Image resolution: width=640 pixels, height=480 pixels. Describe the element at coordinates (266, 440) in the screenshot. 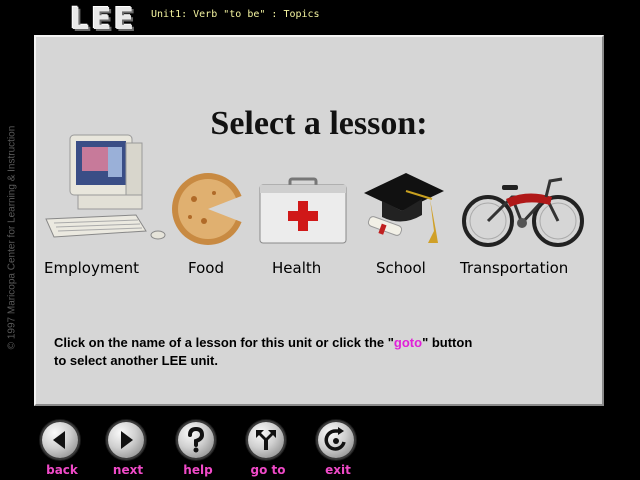

I see `goto-arrows-icon` at that location.